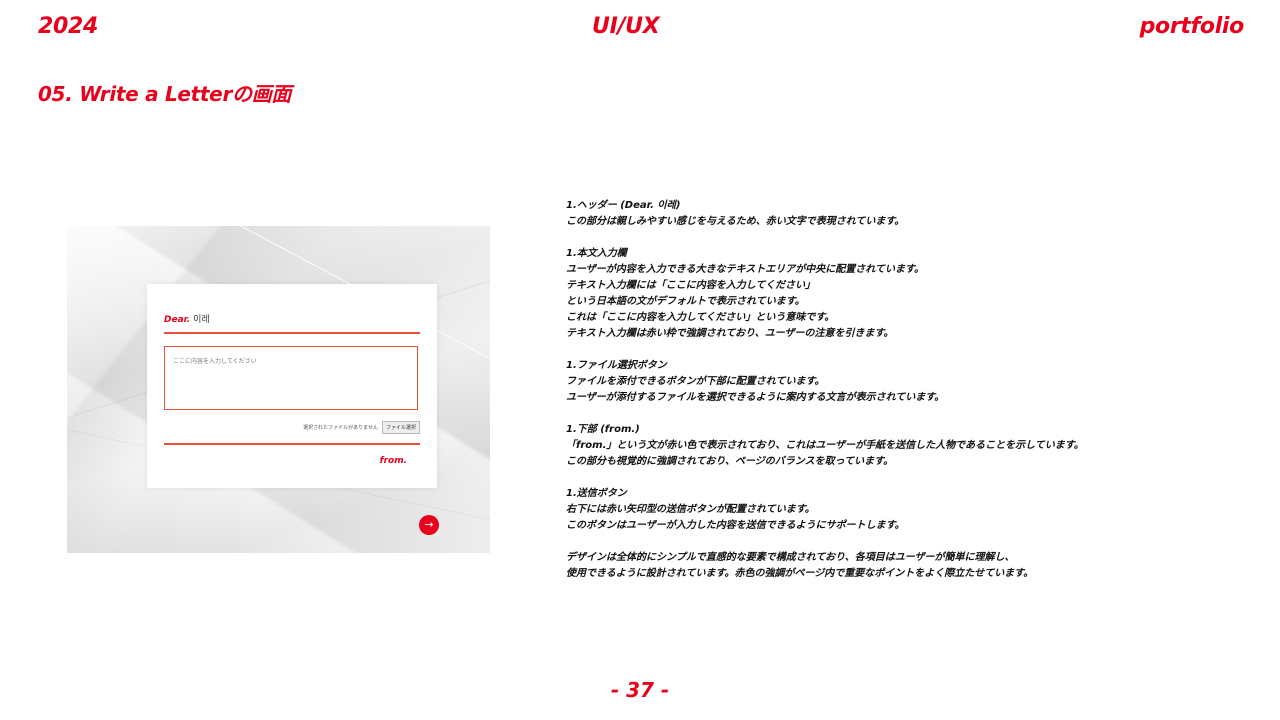  I want to click on description-line: 右下には赤い矢印型の送信ボタンが配置されています。, so click(690, 509).